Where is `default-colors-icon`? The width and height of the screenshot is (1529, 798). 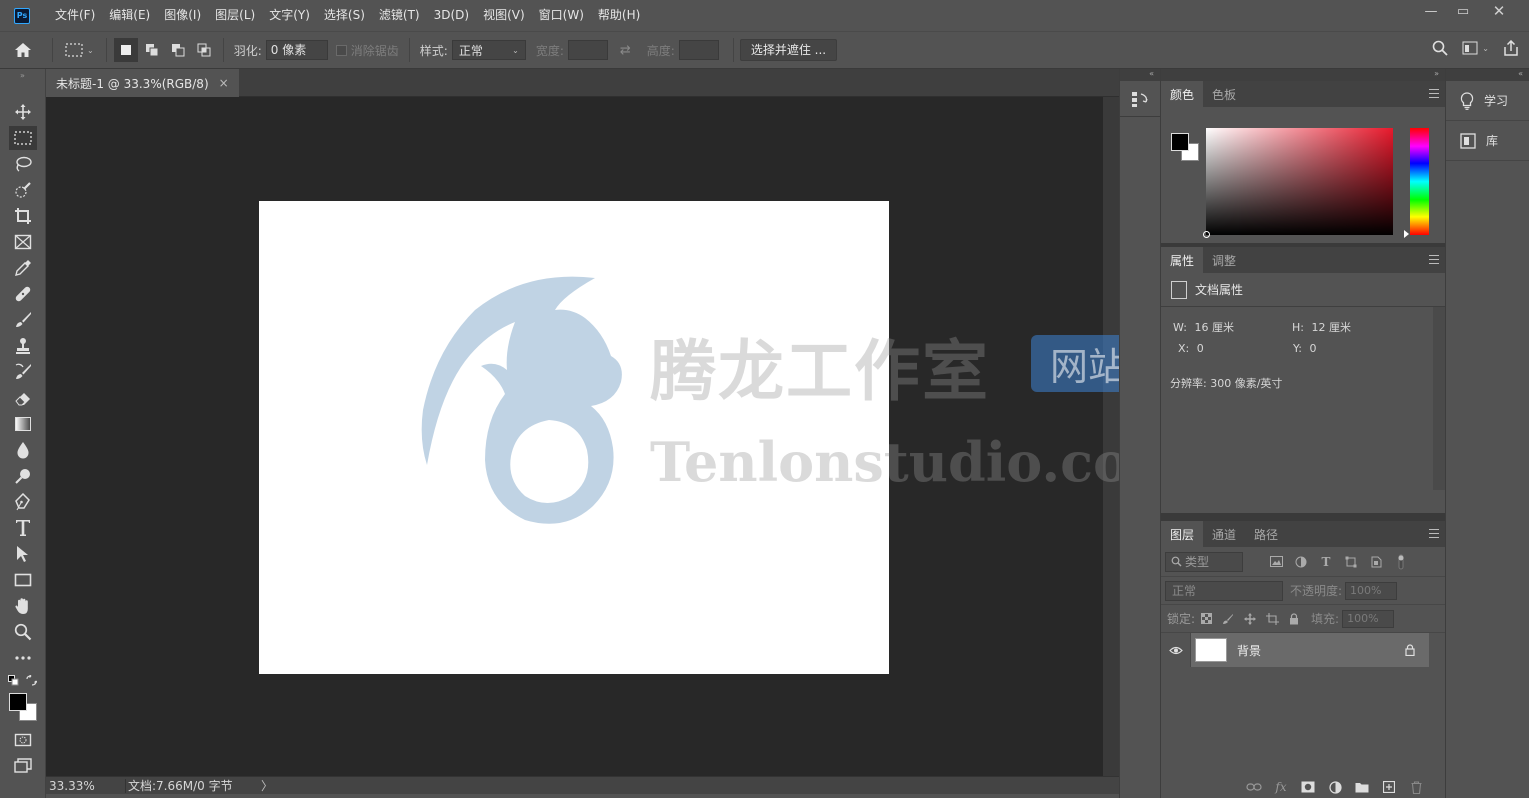
default-colors-icon is located at coordinates (13, 680).